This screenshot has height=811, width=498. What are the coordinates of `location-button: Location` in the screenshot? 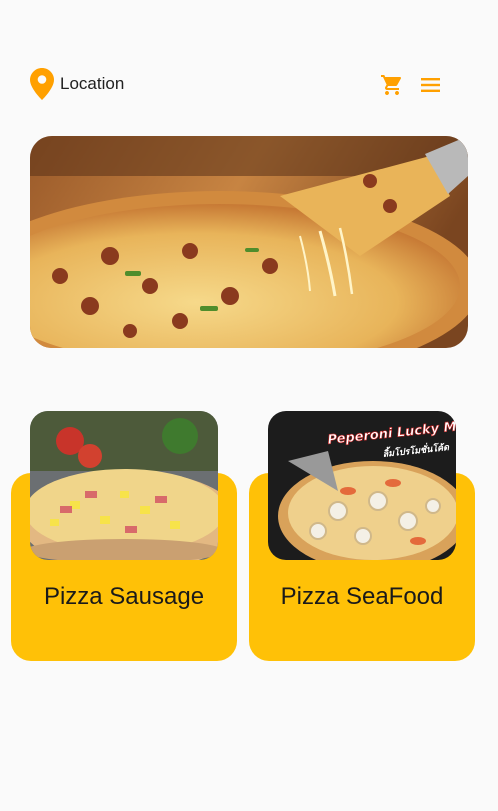 It's located at (77, 84).